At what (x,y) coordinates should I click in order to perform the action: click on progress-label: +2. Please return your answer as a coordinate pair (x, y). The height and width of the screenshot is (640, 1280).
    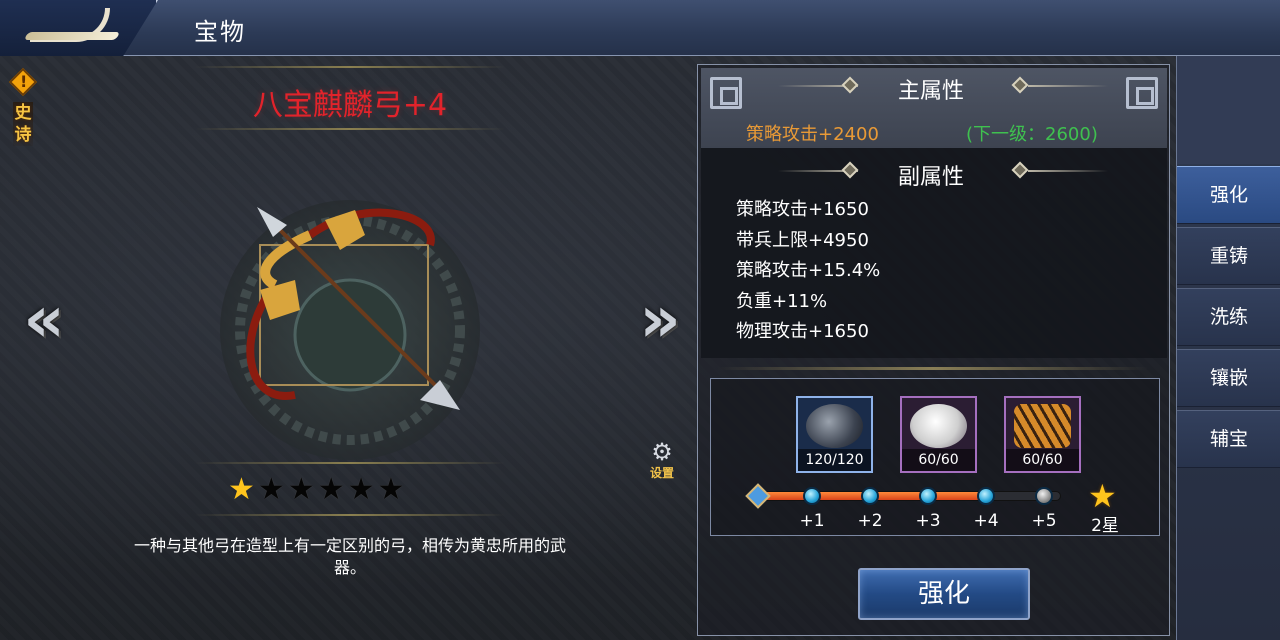
    Looking at the image, I should click on (870, 521).